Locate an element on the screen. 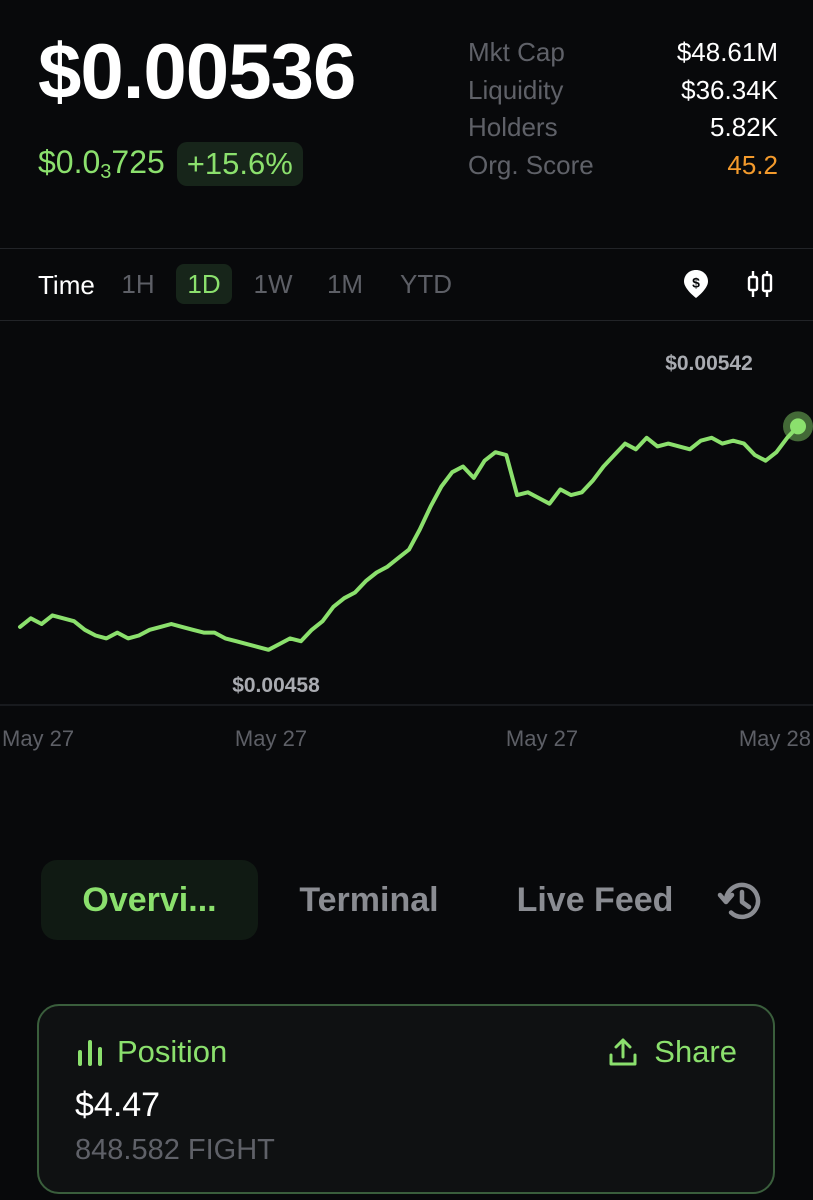  stat-label: Mkt Cap is located at coordinates (516, 52).